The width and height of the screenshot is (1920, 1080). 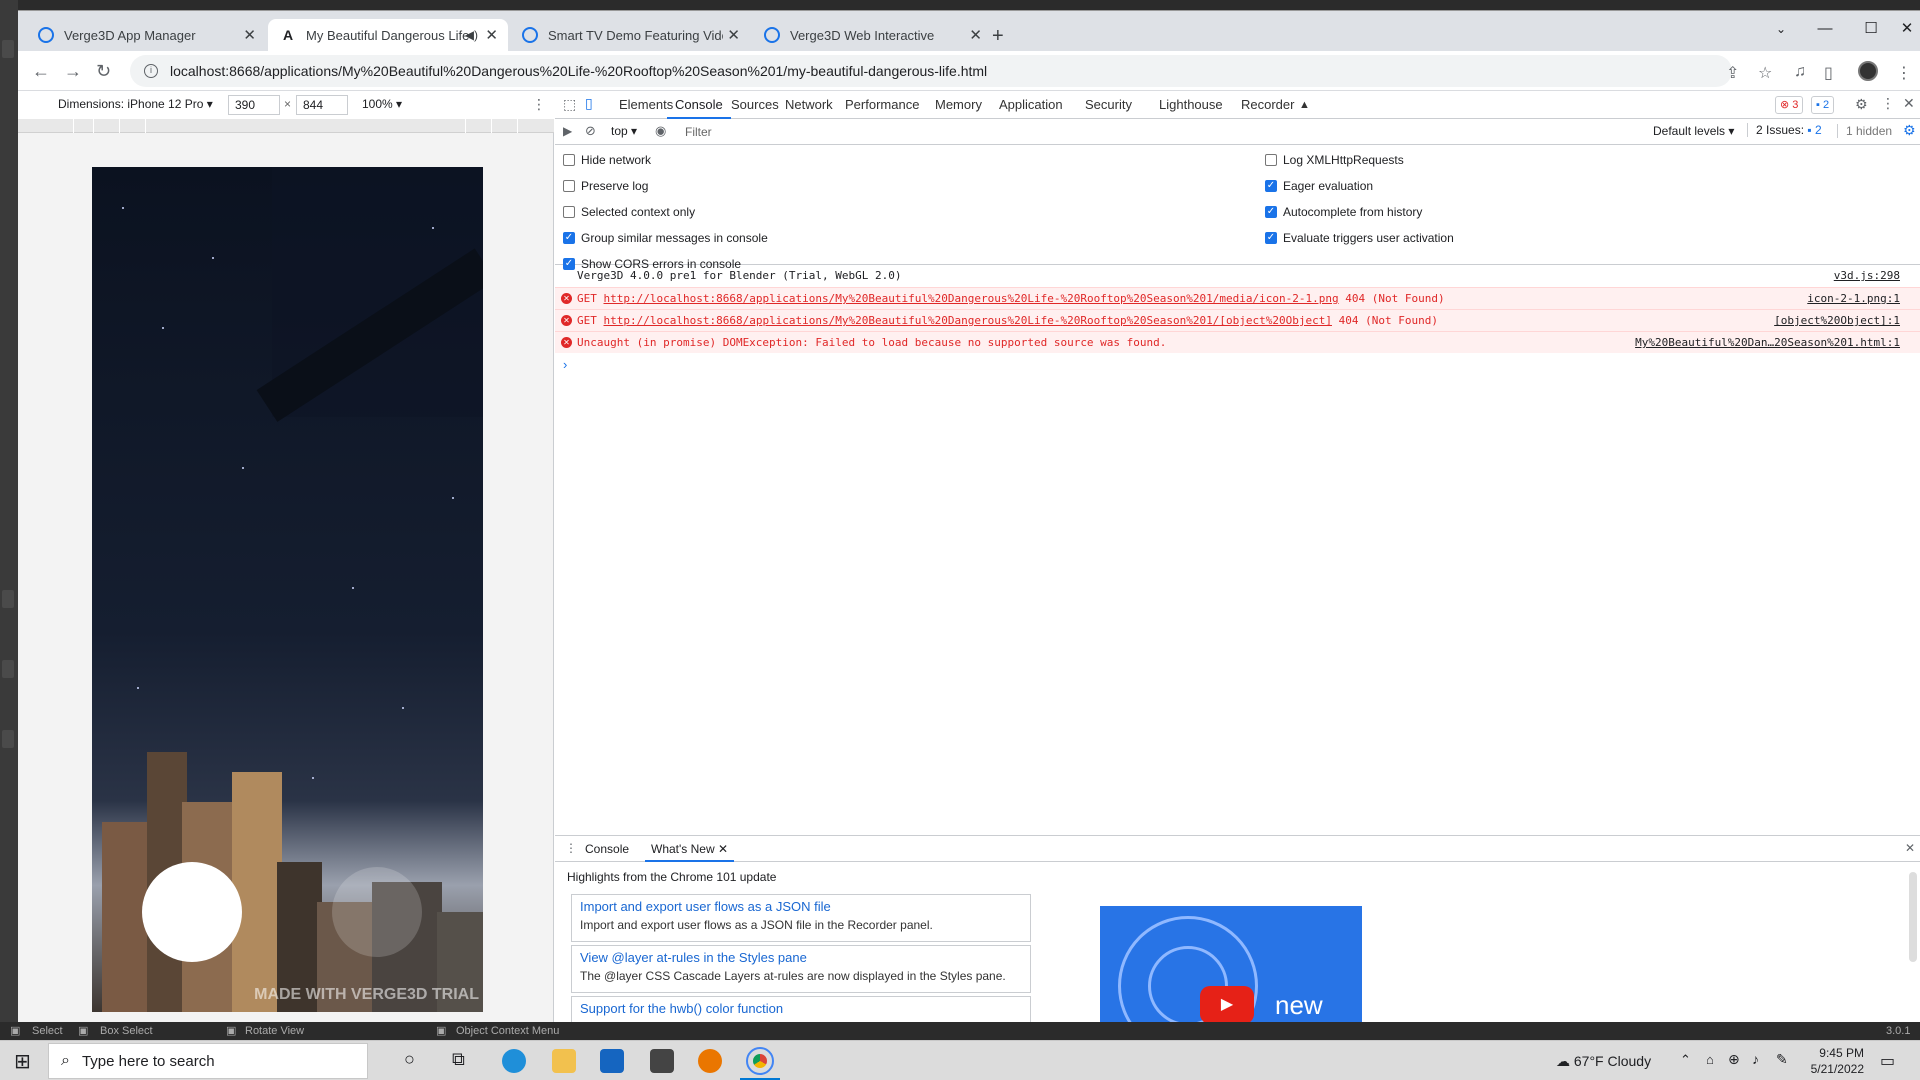 I want to click on checkbox-eager-evaluation: ✓ Eager evaluation, so click(x=1319, y=186).